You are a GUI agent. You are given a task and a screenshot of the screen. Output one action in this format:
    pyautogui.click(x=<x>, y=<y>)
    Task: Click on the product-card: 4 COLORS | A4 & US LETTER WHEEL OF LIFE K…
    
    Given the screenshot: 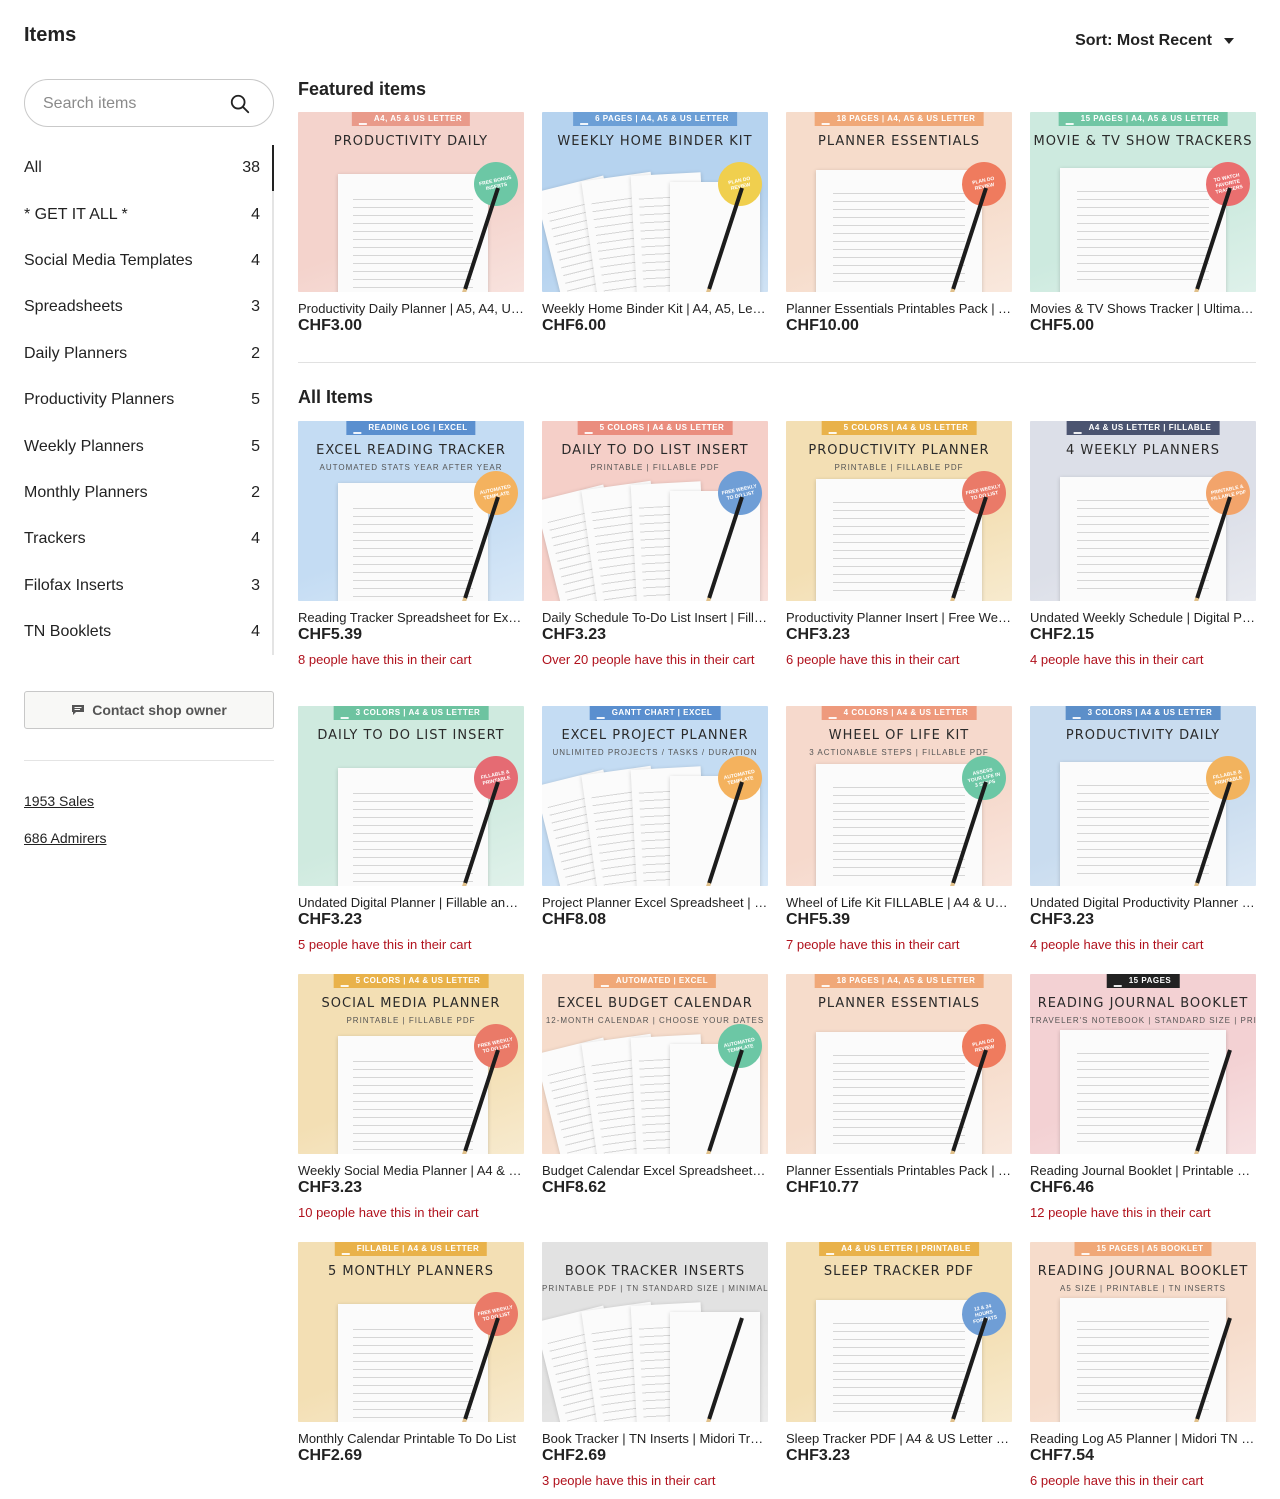 What is the action you would take?
    pyautogui.click(x=899, y=830)
    